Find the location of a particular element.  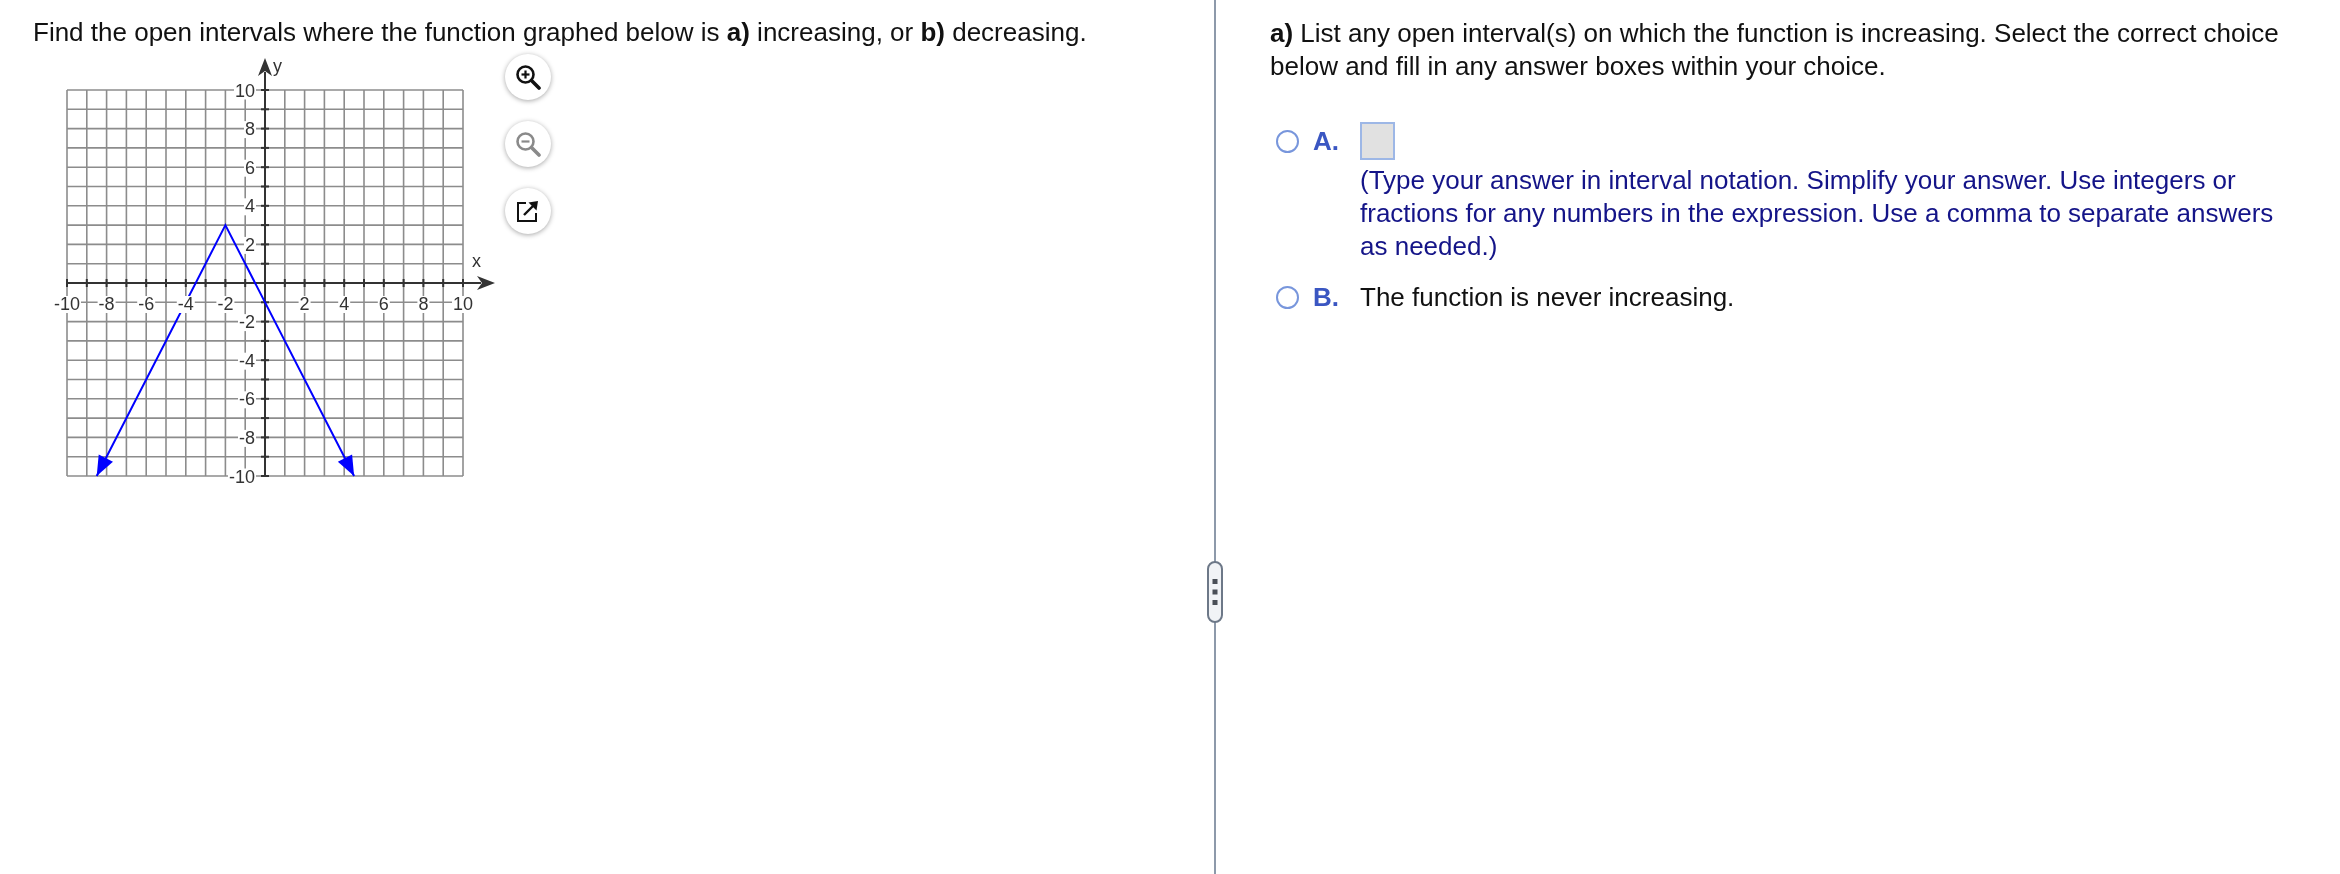

axis-label: x is located at coordinates (476, 261).